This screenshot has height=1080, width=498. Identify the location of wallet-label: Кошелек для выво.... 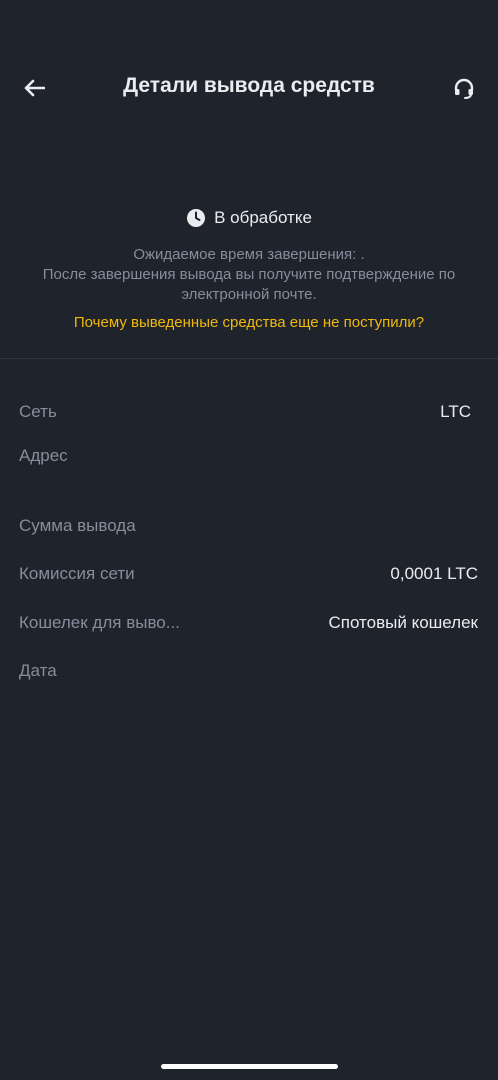
(99, 622).